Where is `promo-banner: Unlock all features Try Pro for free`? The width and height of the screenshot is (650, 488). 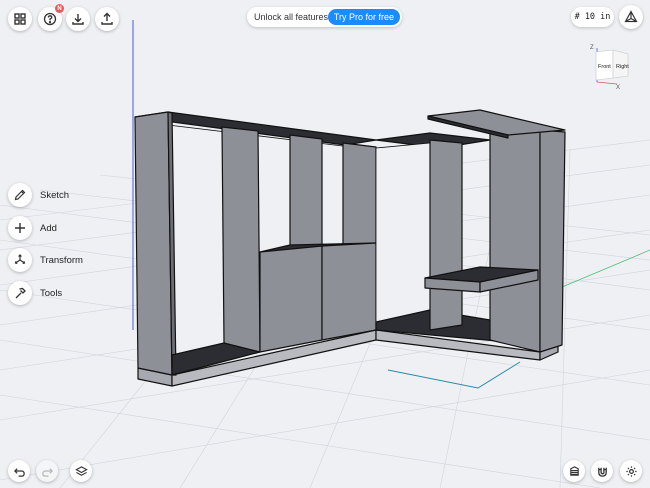 promo-banner: Unlock all features Try Pro for free is located at coordinates (324, 17).